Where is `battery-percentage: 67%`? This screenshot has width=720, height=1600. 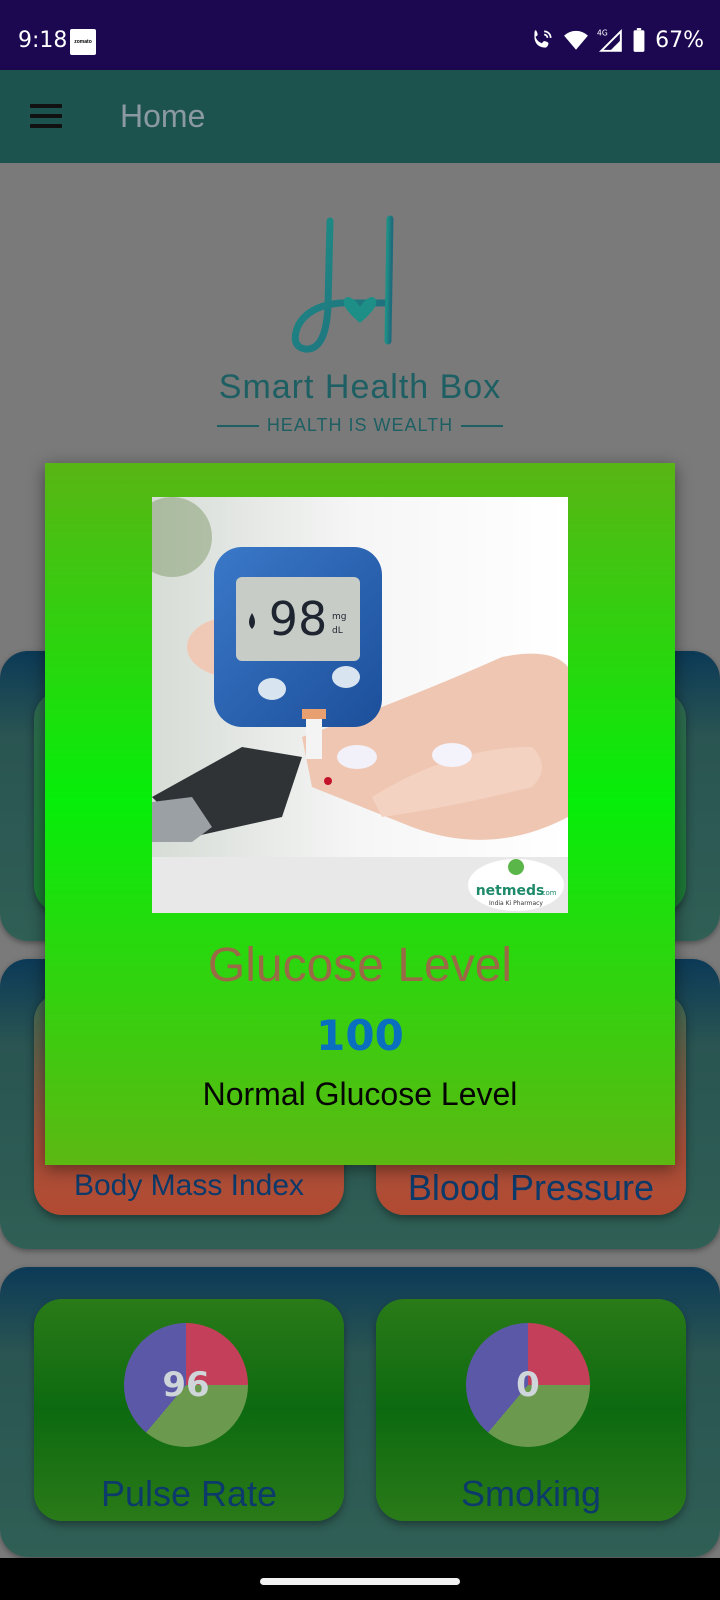
battery-percentage: 67% is located at coordinates (679, 40).